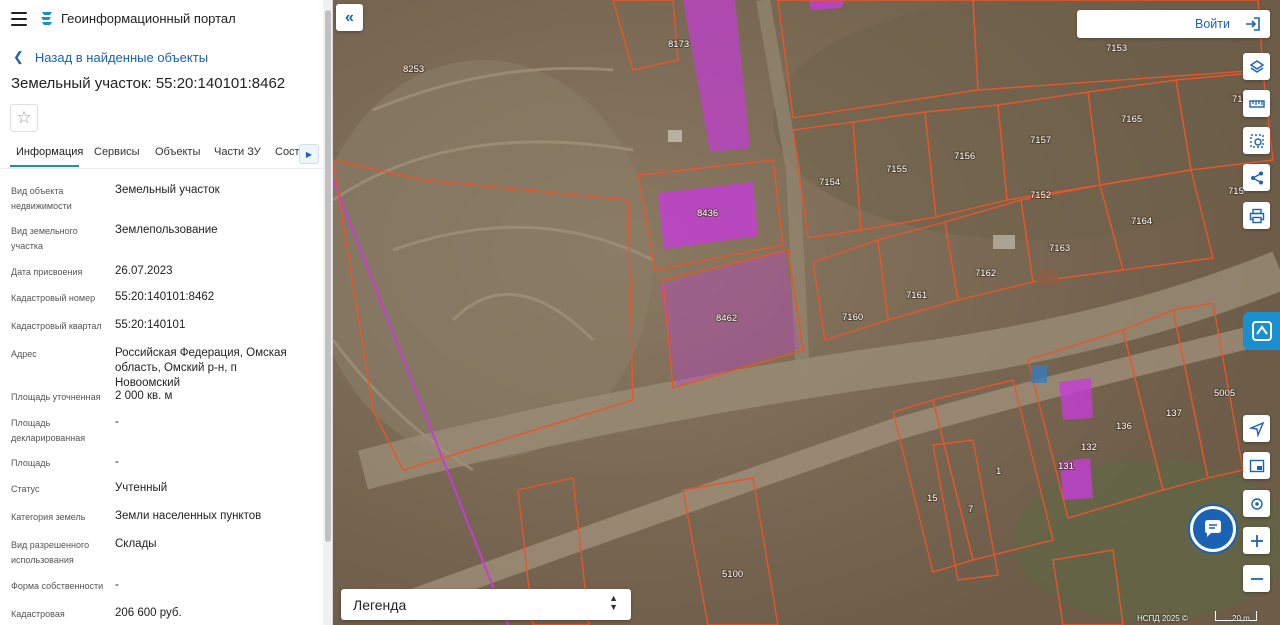 This screenshot has width=1280, height=625. Describe the element at coordinates (44, 238) in the screenshot. I see `prop-label: Вид земельного участка` at that location.